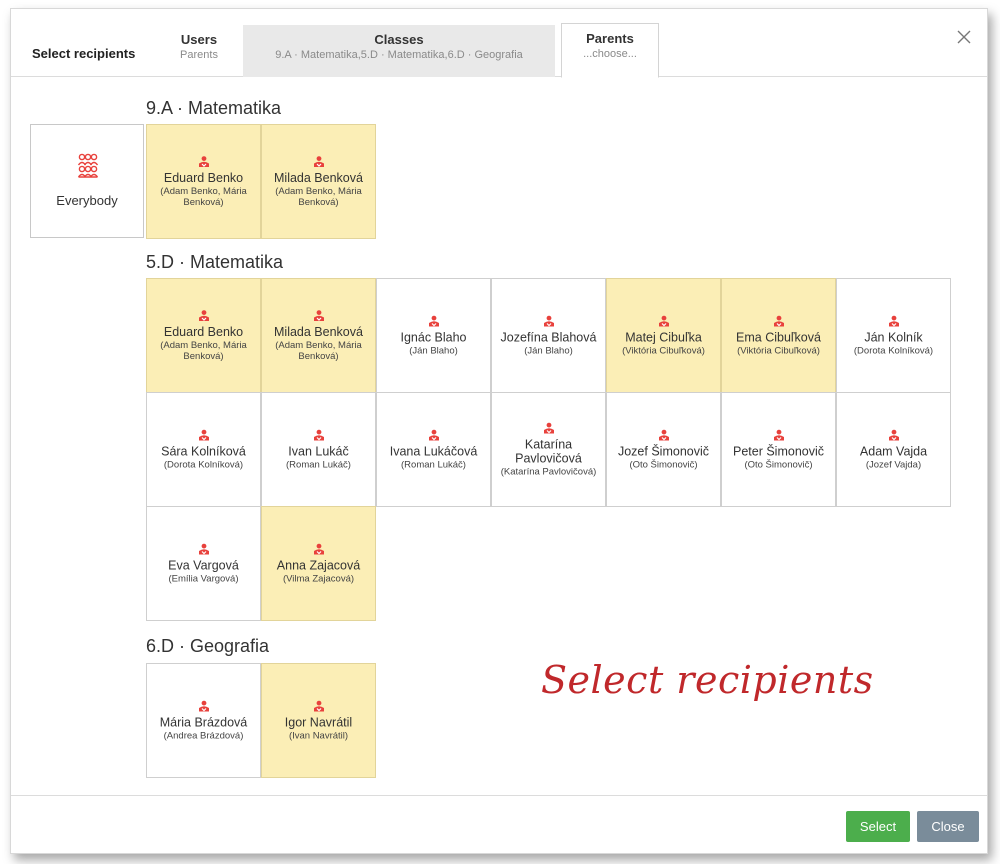 The height and width of the screenshot is (864, 1000). I want to click on student-card-content: Jozefína Blahová (Ján Blaho), so click(548, 335).